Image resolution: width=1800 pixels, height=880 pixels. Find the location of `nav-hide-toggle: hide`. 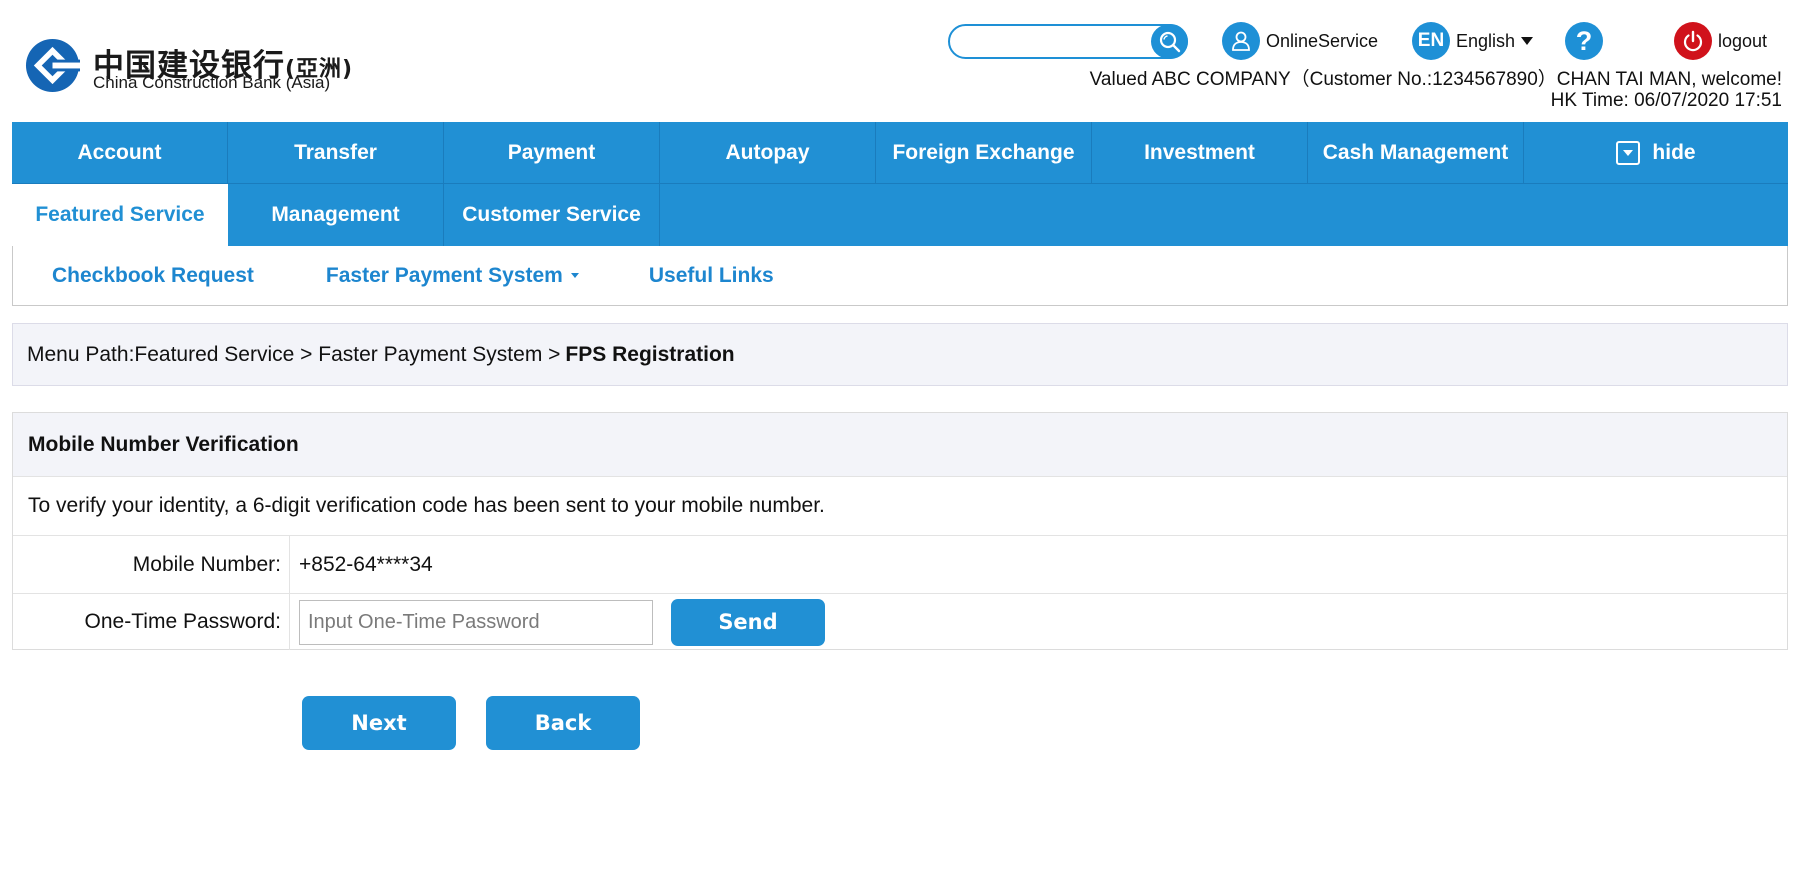

nav-hide-toggle: hide is located at coordinates (1656, 153).